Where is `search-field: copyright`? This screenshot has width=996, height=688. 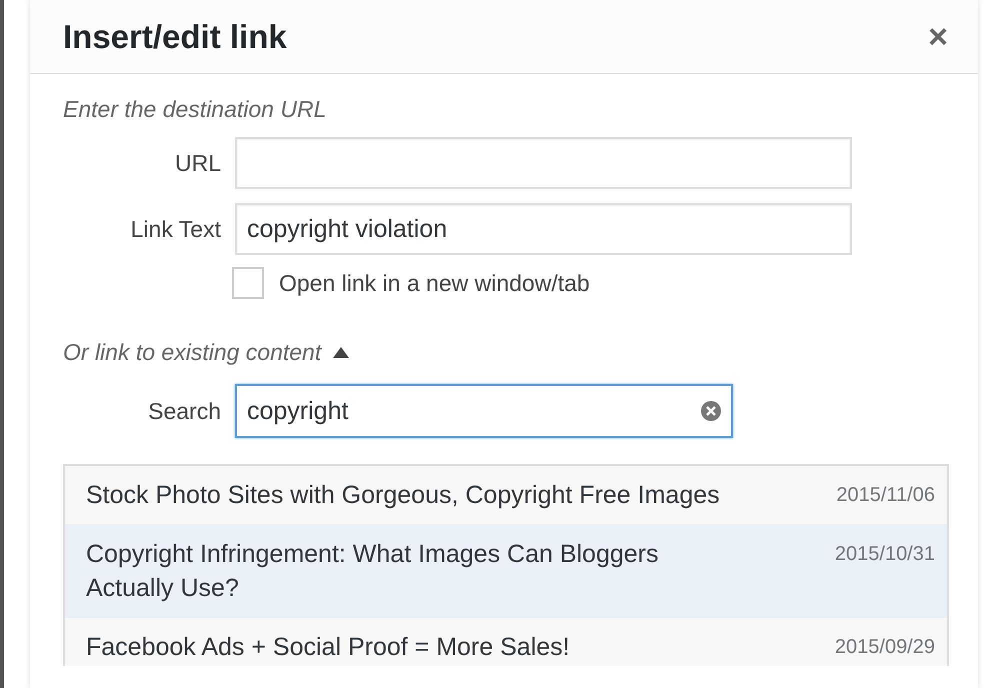
search-field: copyright is located at coordinates (484, 411).